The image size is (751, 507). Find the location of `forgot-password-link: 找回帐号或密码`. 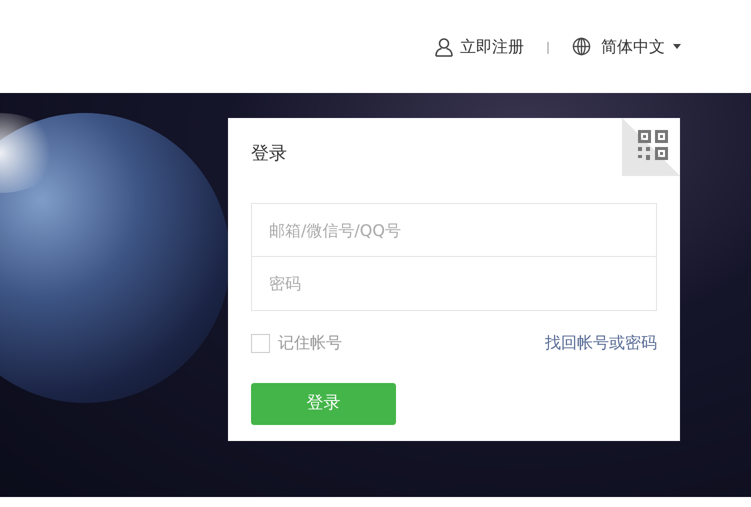

forgot-password-link: 找回帐号或密码 is located at coordinates (601, 343).